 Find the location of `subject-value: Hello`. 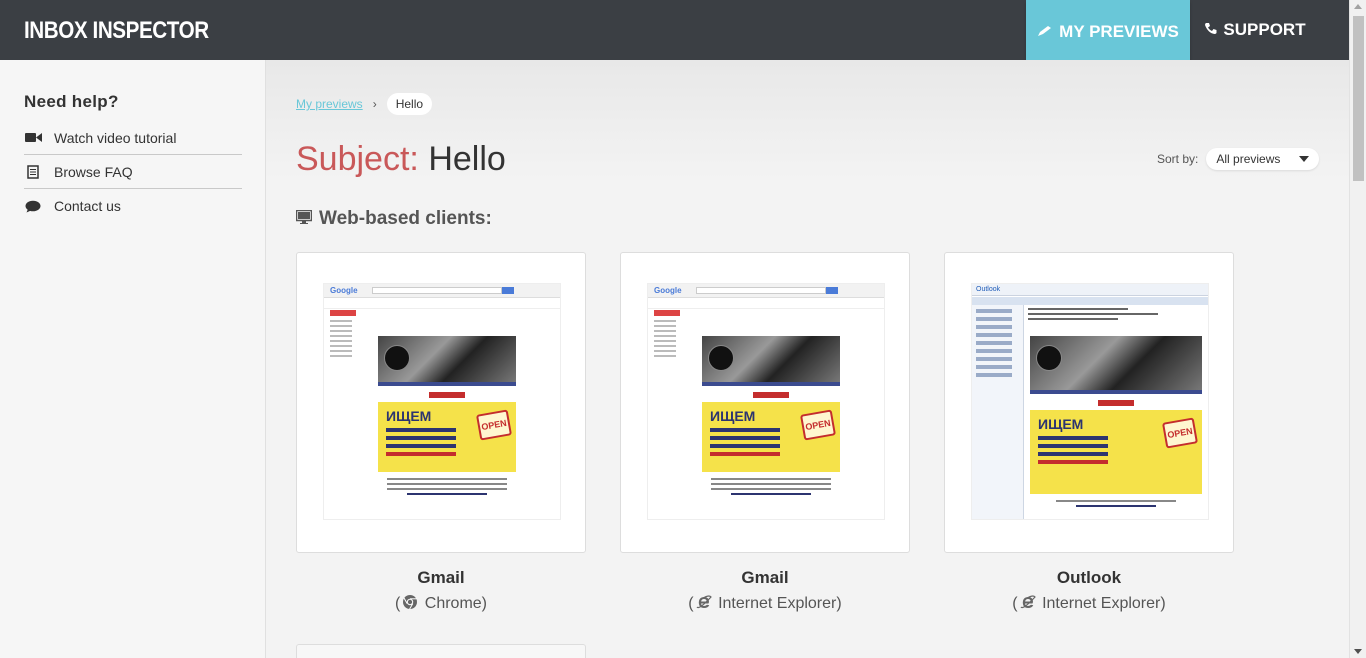

subject-value: Hello is located at coordinates (467, 159).